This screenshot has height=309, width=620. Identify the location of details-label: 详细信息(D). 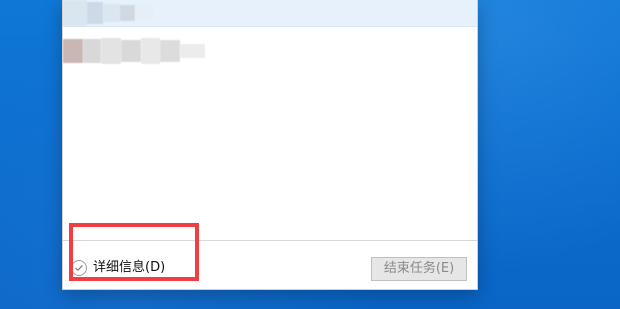
(129, 267).